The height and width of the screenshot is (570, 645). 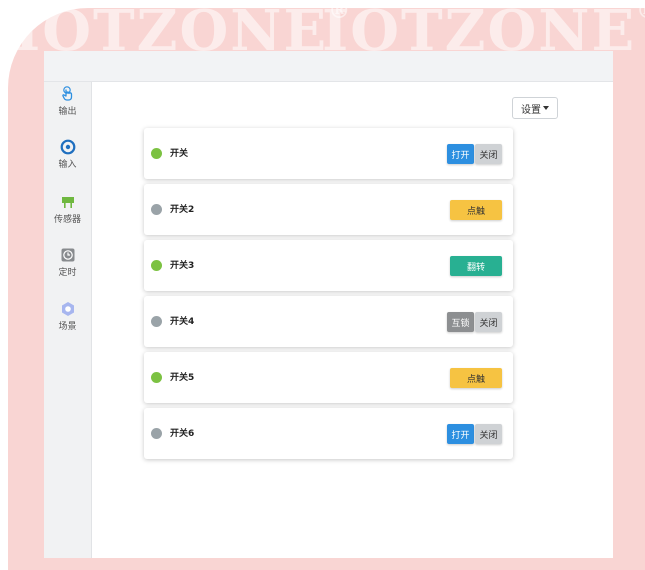 What do you see at coordinates (328, 153) in the screenshot?
I see `switch-card: 开关 打开 关闭` at bounding box center [328, 153].